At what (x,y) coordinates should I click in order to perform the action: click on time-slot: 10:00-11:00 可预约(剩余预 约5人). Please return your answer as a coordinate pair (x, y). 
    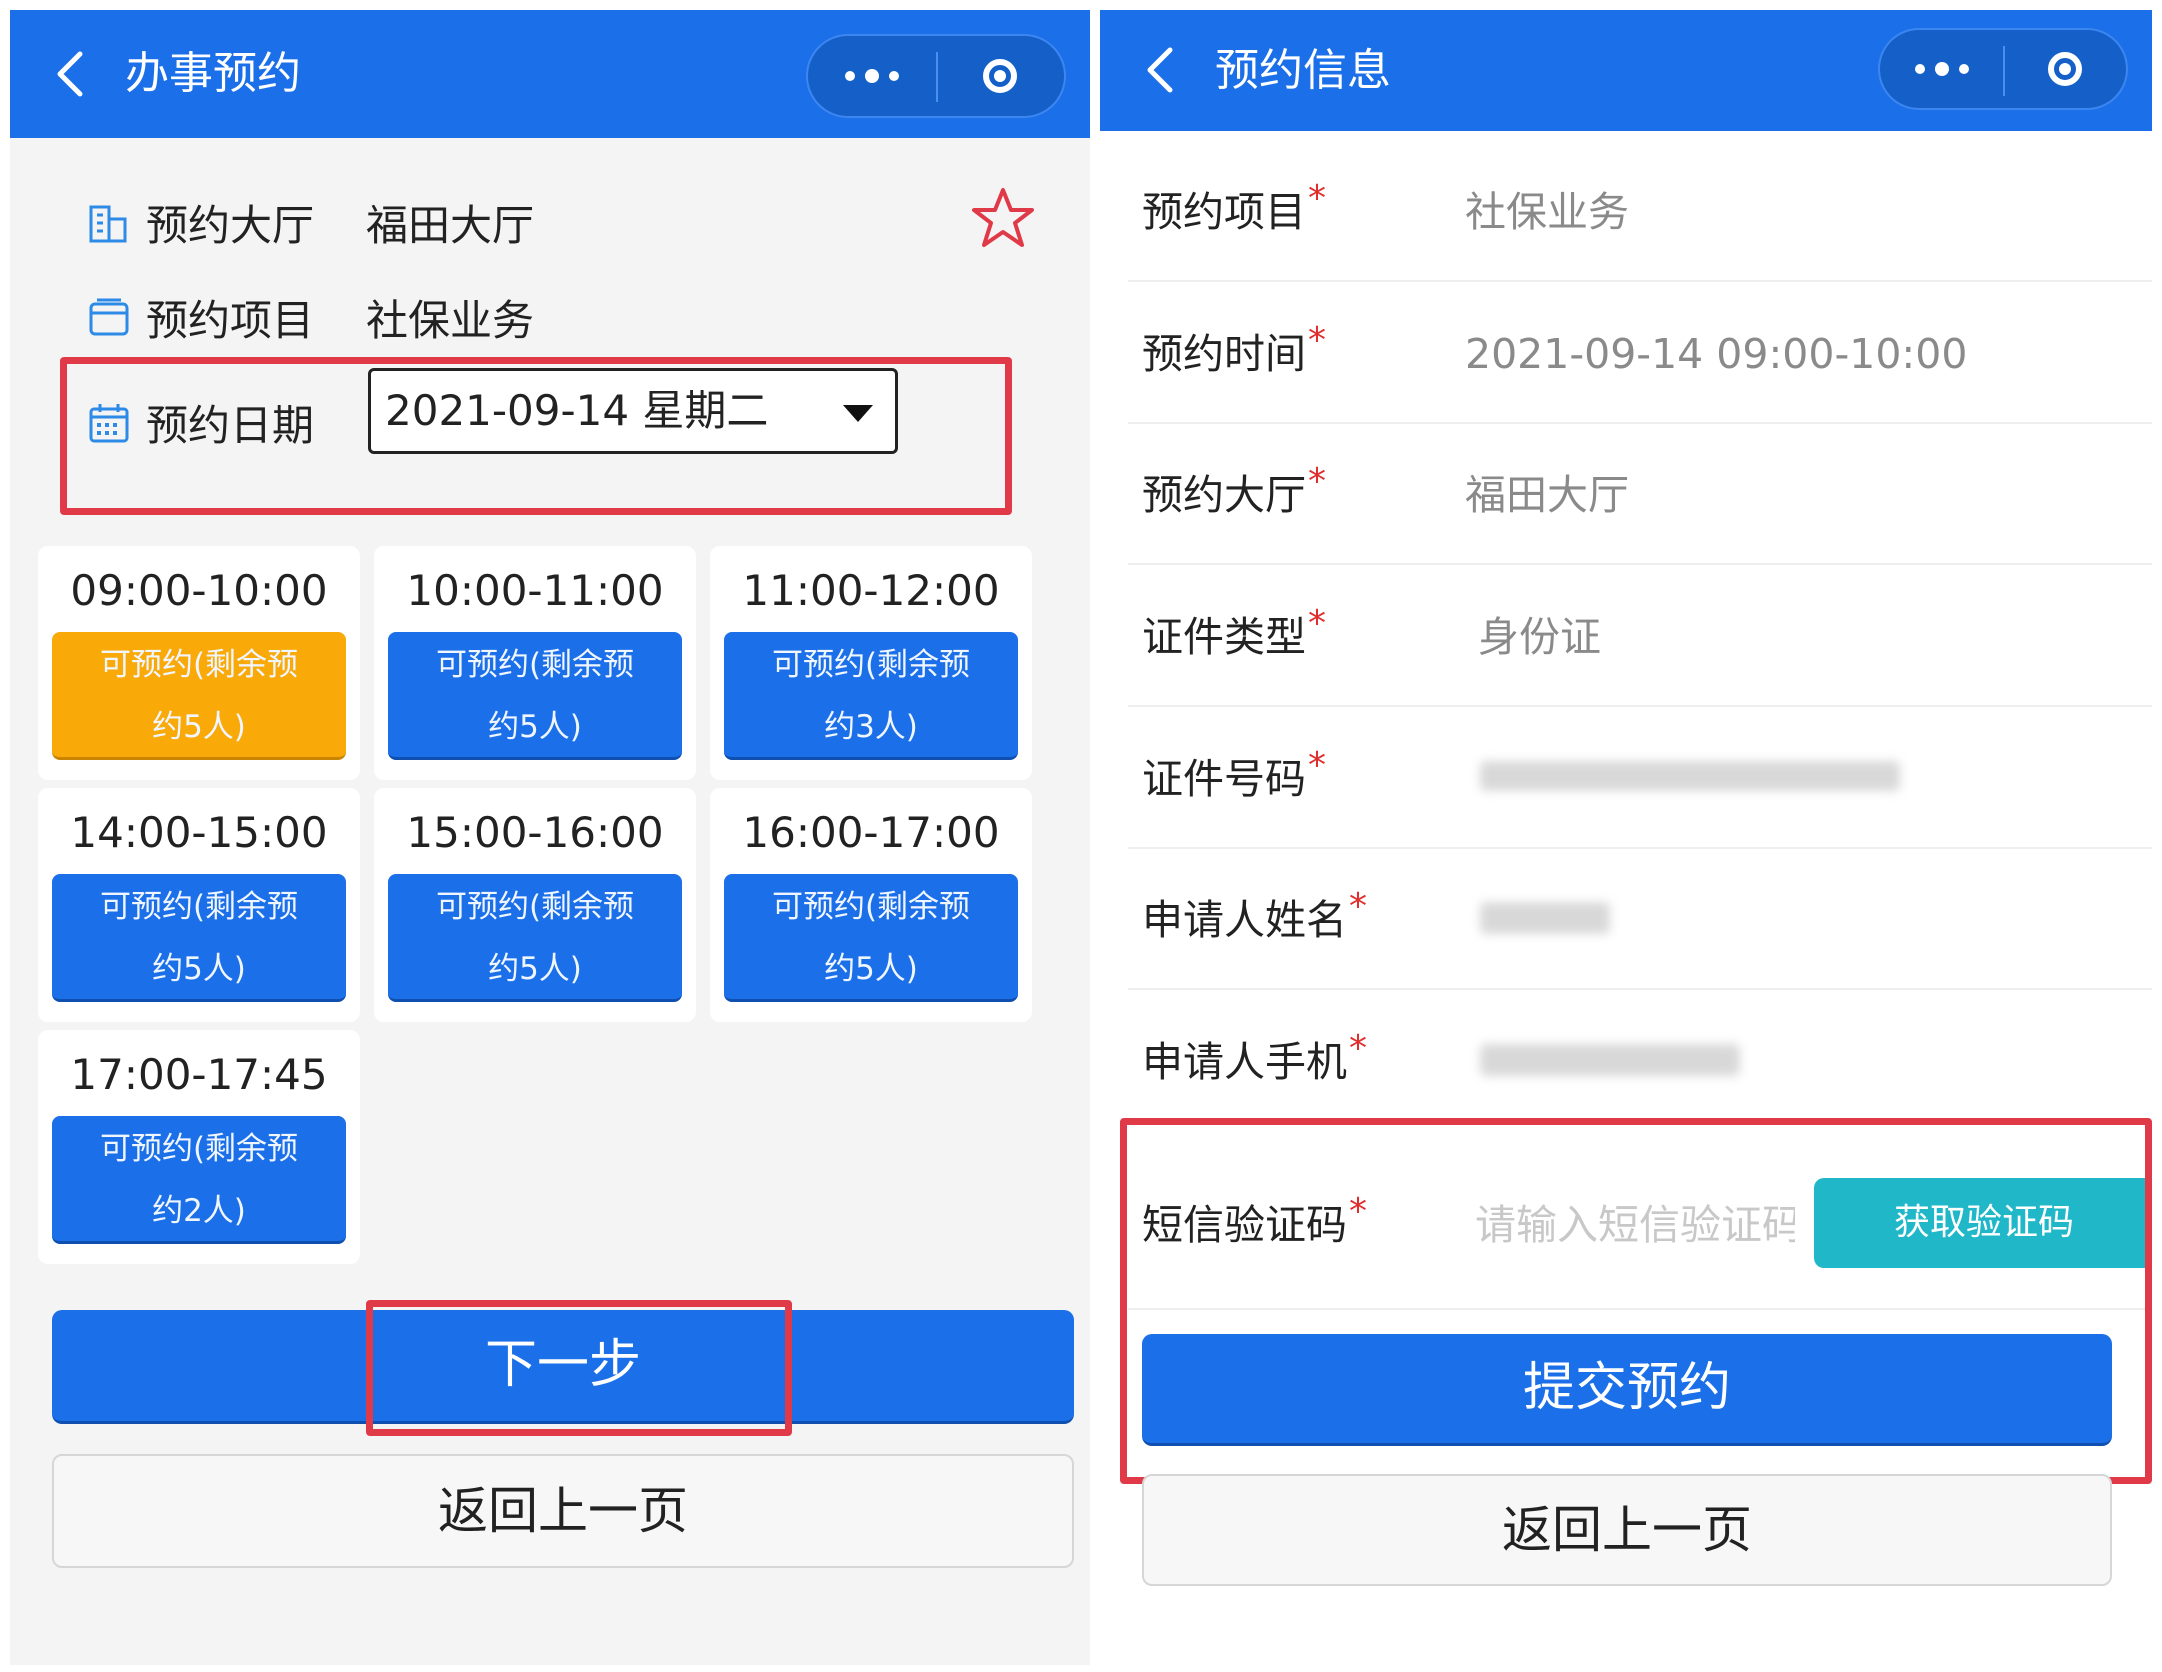
    Looking at the image, I should click on (535, 663).